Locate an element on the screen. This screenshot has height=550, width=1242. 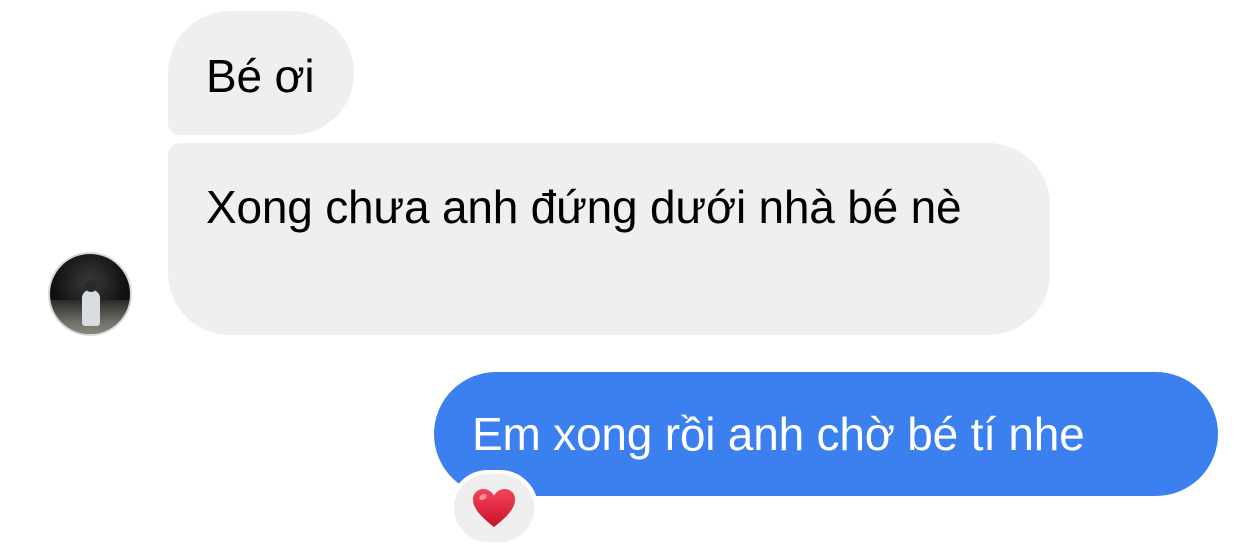
incoming-message-bubble: Bé ơi is located at coordinates (261, 73).